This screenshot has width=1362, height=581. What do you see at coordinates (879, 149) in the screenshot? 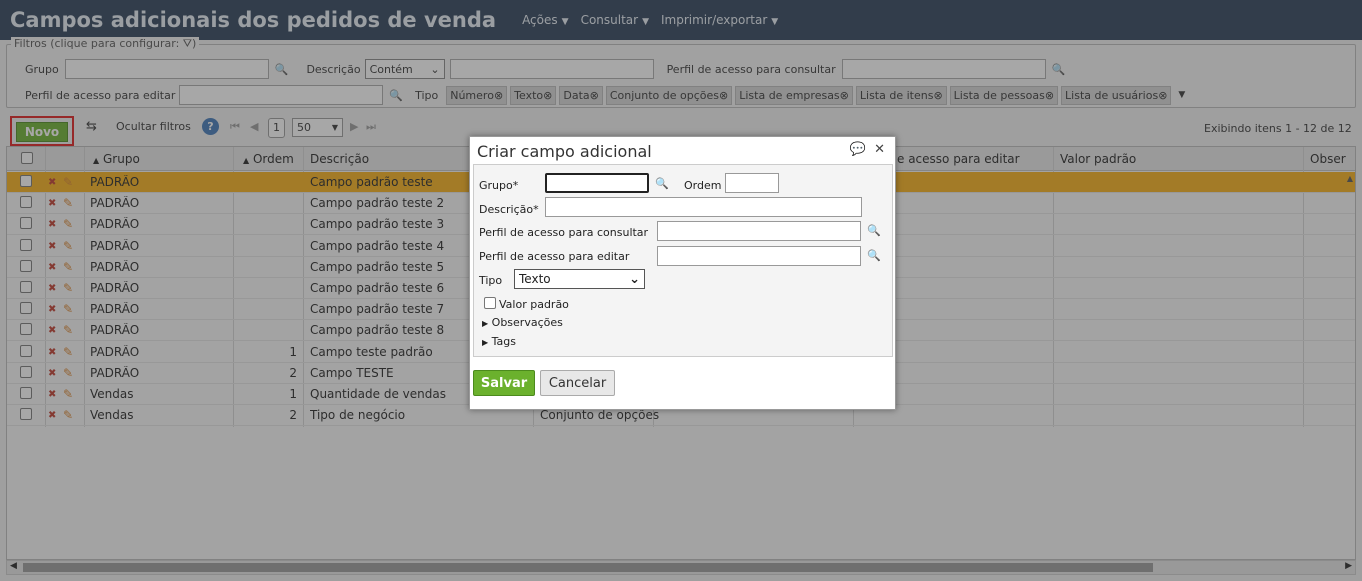
I see `close-icon: ✕` at bounding box center [879, 149].